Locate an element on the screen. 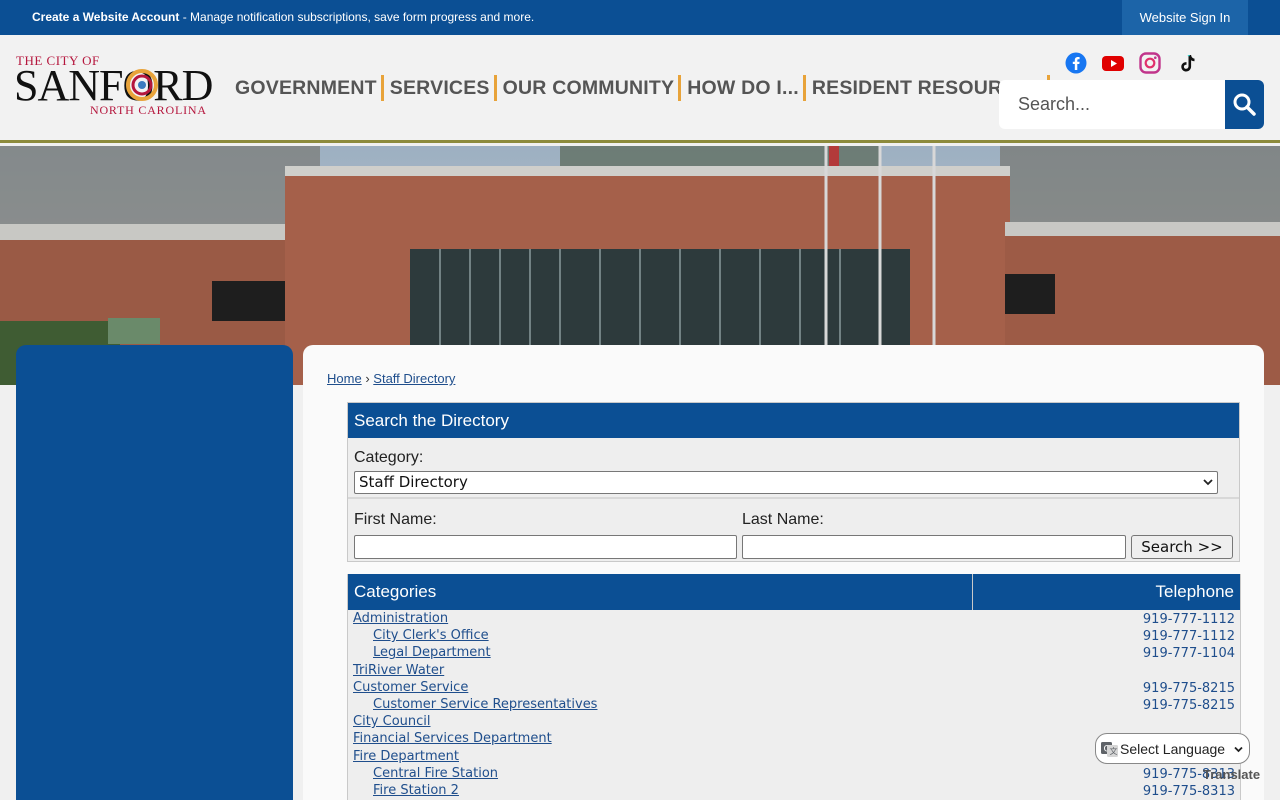  category-row: Category: Staff Directory is located at coordinates (793, 469).